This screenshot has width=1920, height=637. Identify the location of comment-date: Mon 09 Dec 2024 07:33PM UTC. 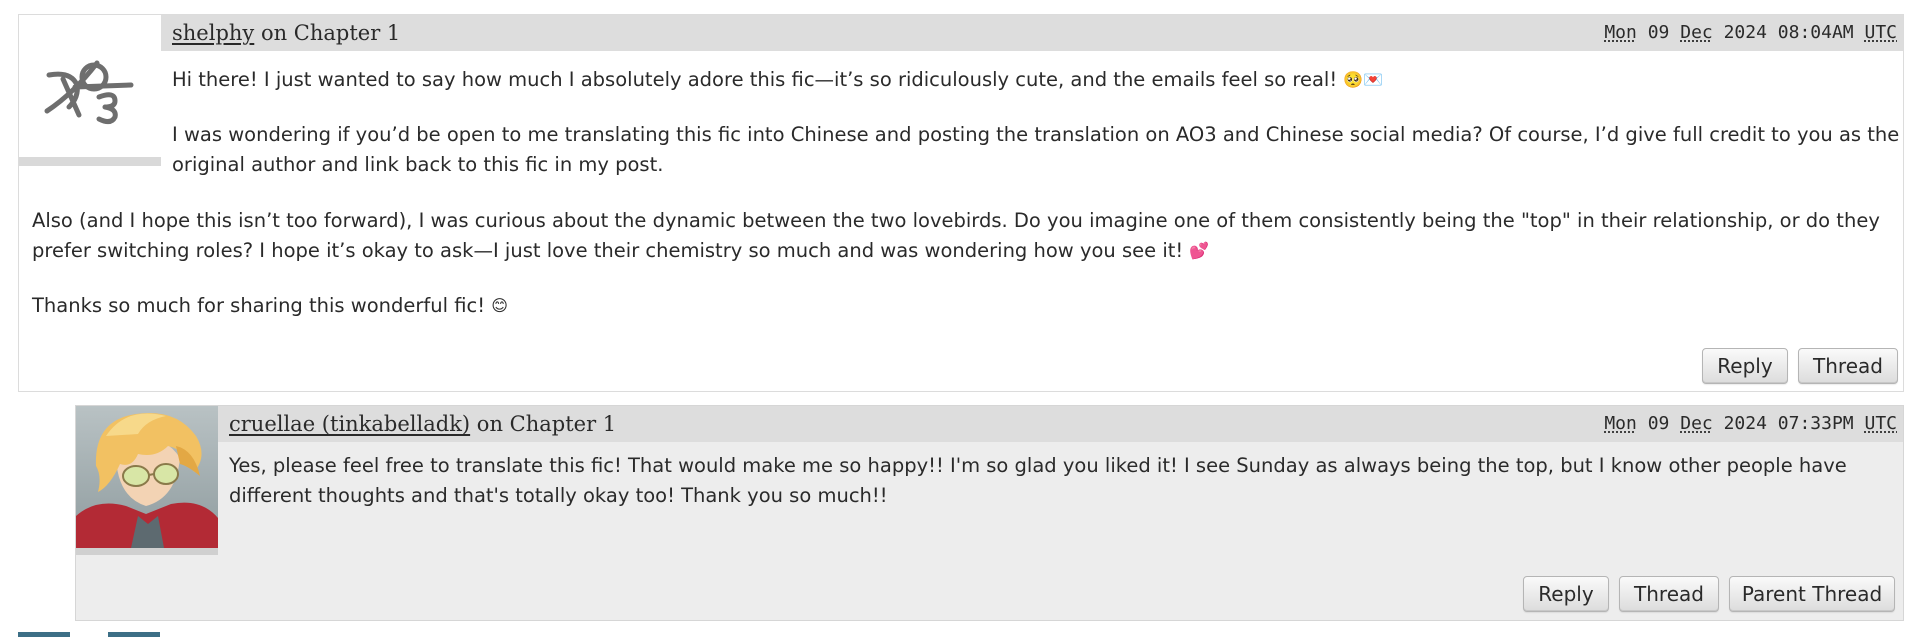
(1750, 423).